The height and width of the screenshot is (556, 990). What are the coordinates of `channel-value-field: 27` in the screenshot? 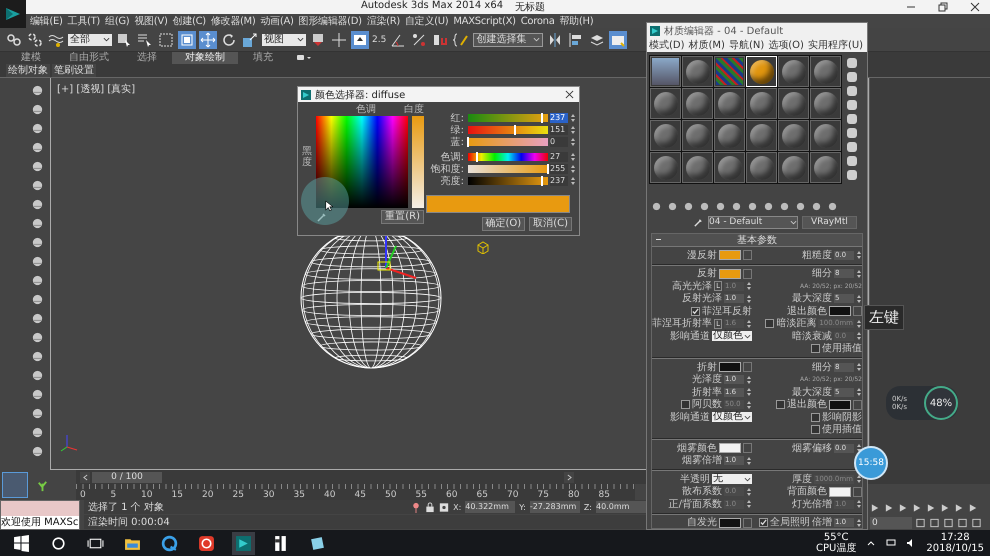 It's located at (559, 157).